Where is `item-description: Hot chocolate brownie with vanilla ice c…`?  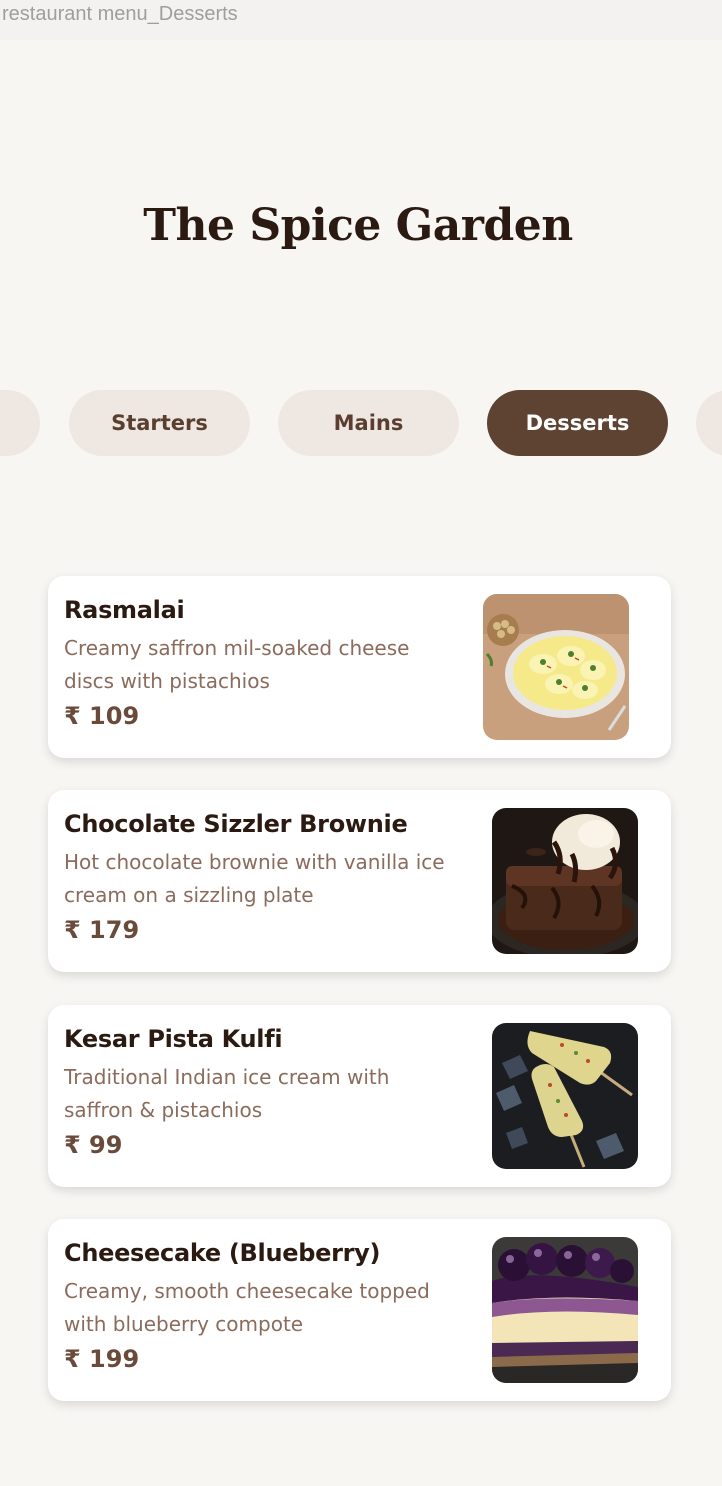 item-description: Hot chocolate brownie with vanilla ice c… is located at coordinates (254, 878).